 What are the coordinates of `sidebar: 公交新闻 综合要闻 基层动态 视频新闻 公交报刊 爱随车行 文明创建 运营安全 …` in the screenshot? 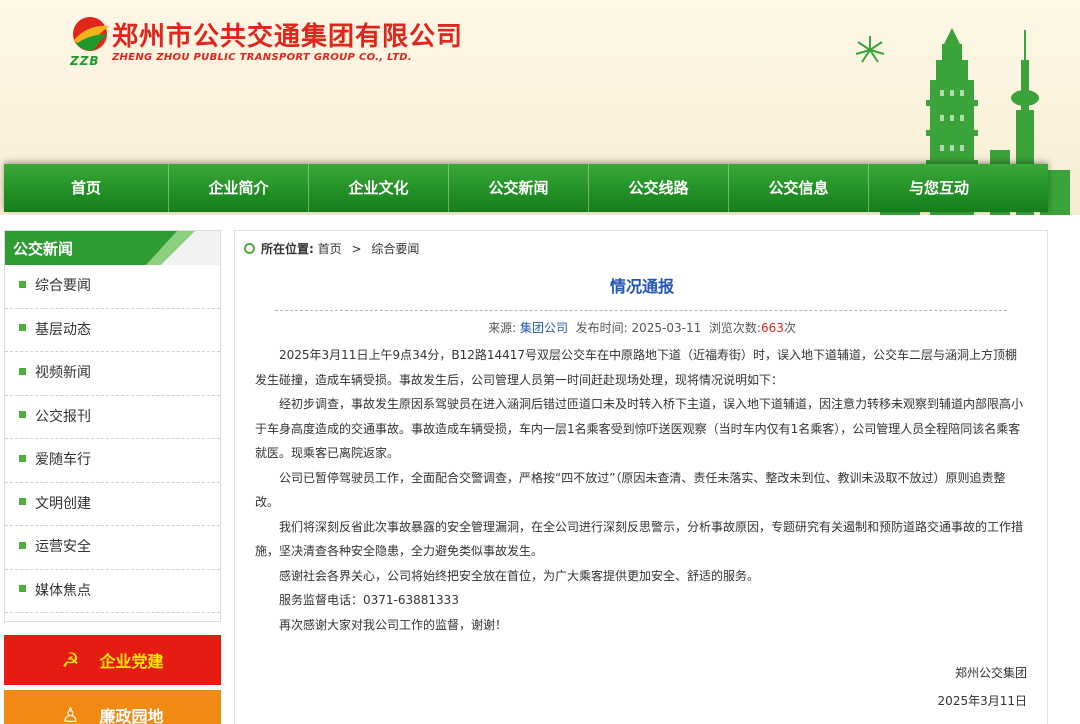 It's located at (112, 426).